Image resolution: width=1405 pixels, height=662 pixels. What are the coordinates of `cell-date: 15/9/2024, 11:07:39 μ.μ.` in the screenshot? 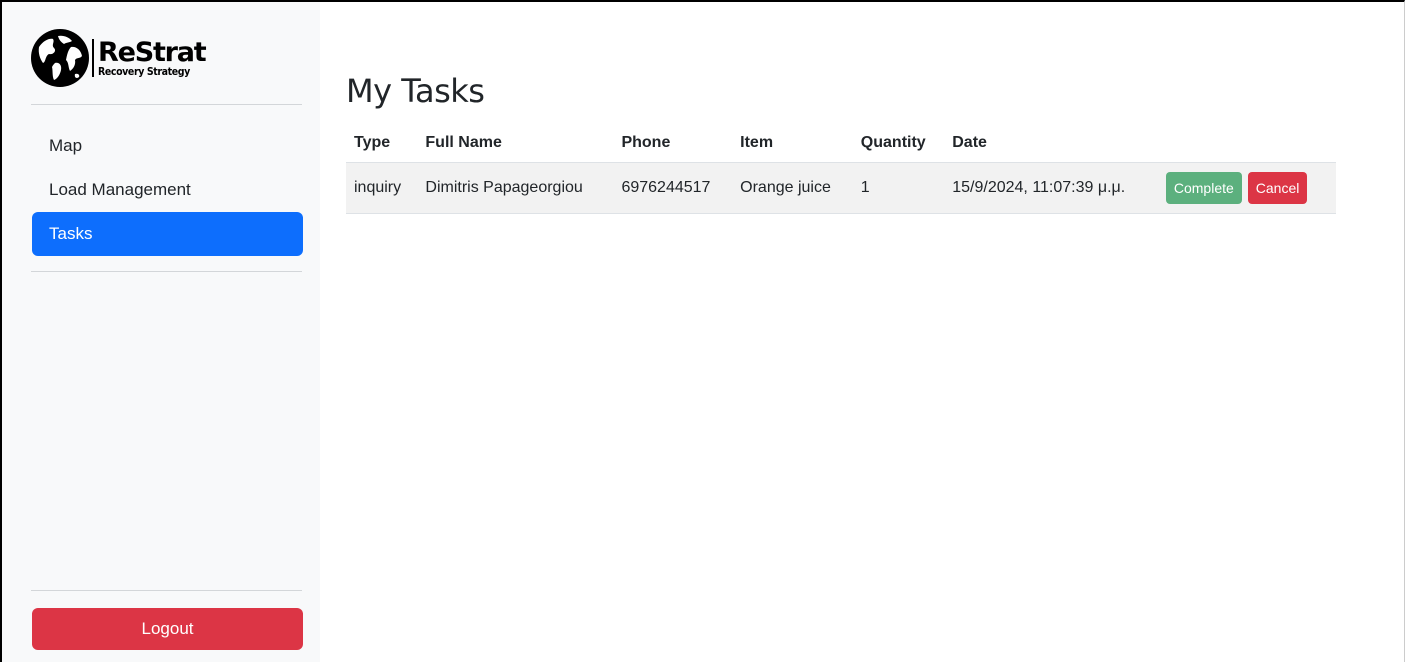 It's located at (1051, 188).